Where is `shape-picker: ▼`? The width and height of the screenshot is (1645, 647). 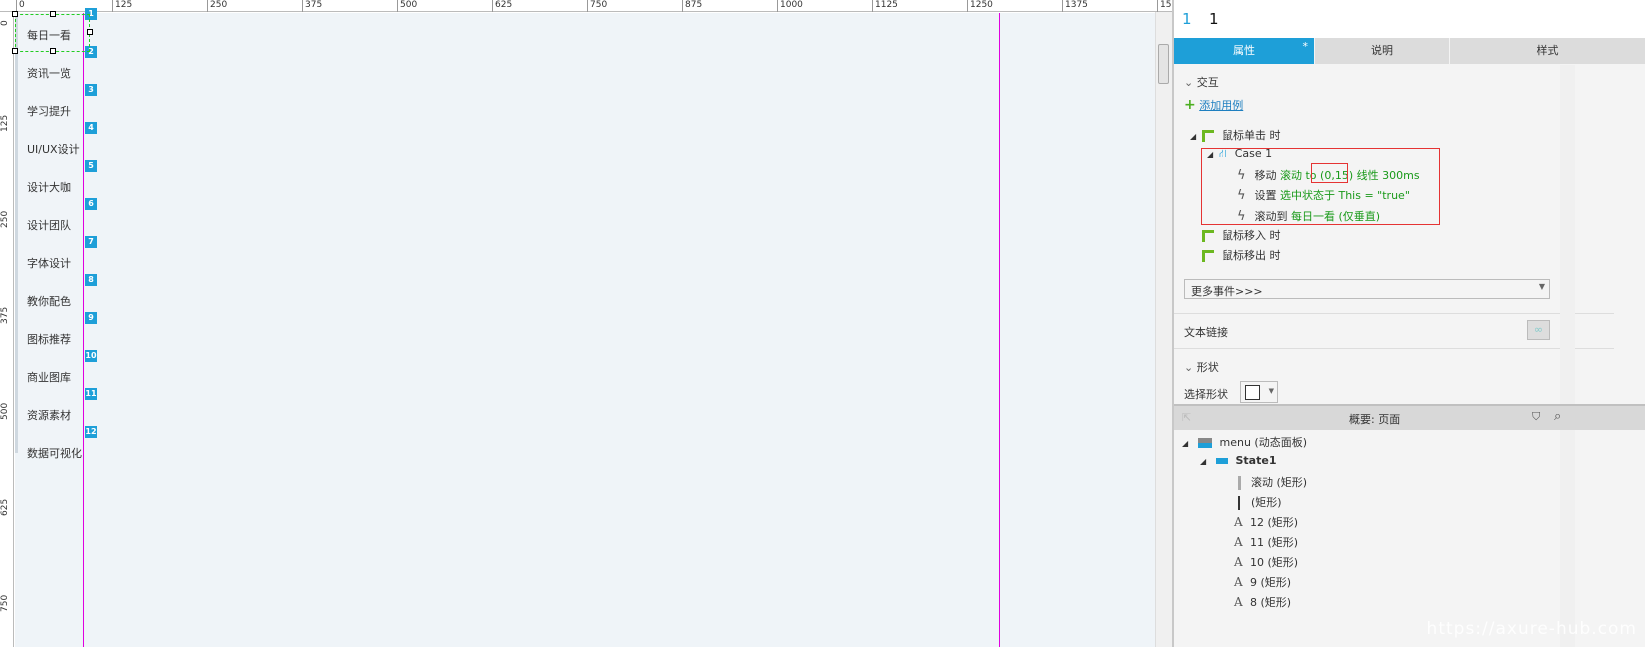 shape-picker: ▼ is located at coordinates (1259, 392).